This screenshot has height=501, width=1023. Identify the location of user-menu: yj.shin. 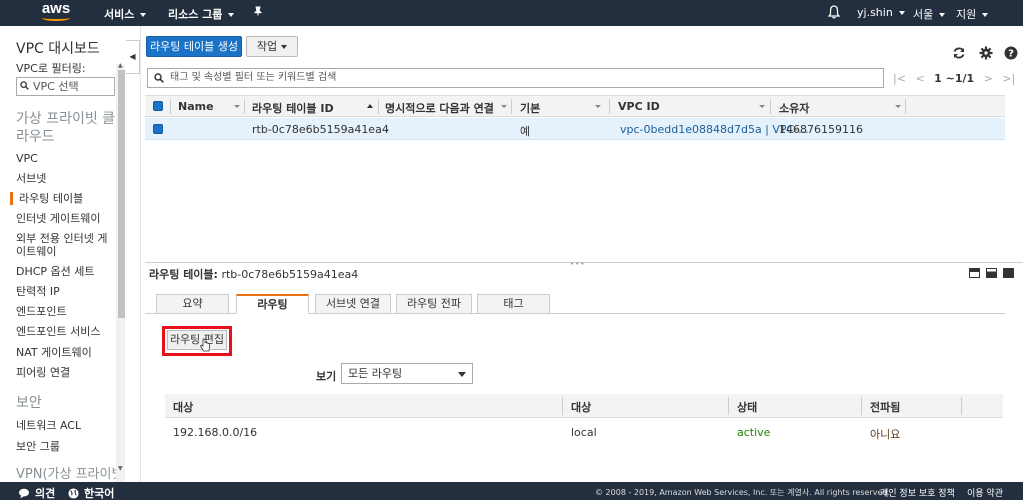
(881, 12).